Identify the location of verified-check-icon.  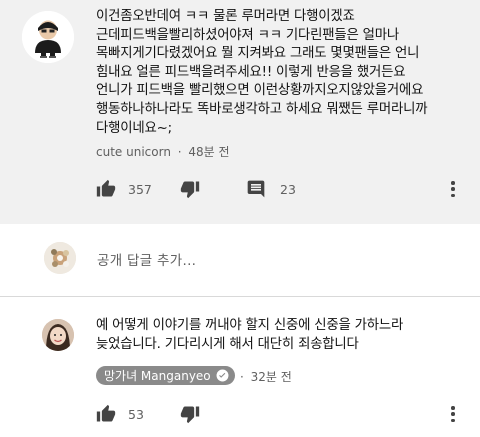
(222, 375).